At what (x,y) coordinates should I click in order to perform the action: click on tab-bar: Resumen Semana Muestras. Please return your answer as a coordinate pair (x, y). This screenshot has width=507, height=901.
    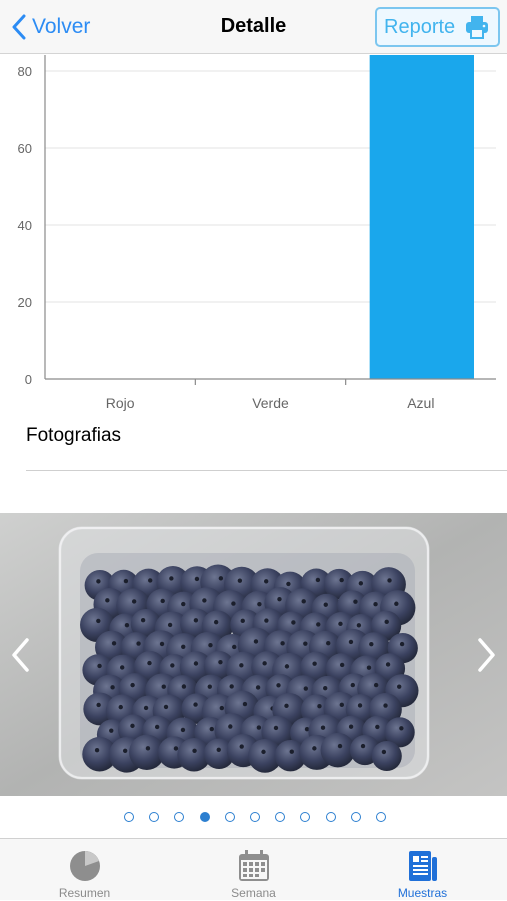
    Looking at the image, I should click on (253, 869).